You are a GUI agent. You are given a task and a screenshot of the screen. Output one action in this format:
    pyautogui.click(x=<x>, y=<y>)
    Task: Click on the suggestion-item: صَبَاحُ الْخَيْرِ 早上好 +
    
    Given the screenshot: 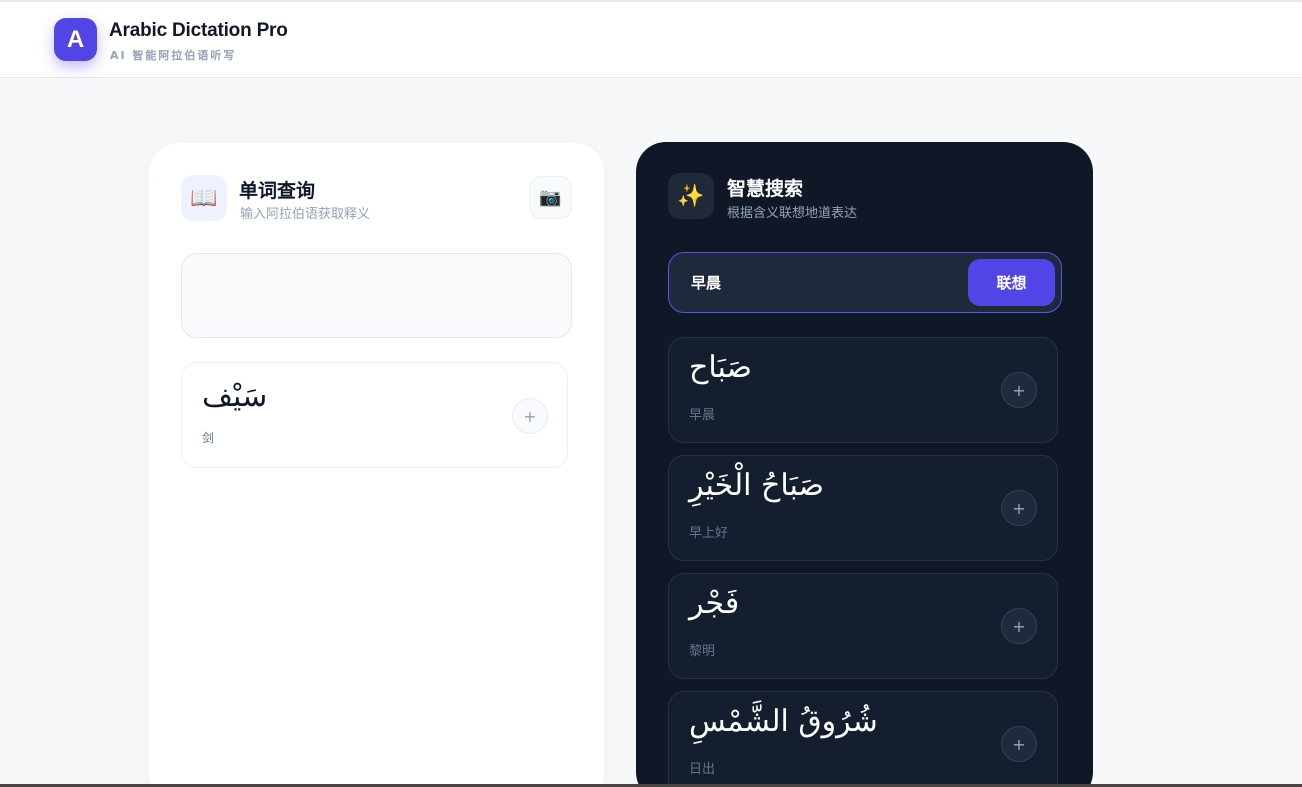 What is the action you would take?
    pyautogui.click(x=863, y=508)
    